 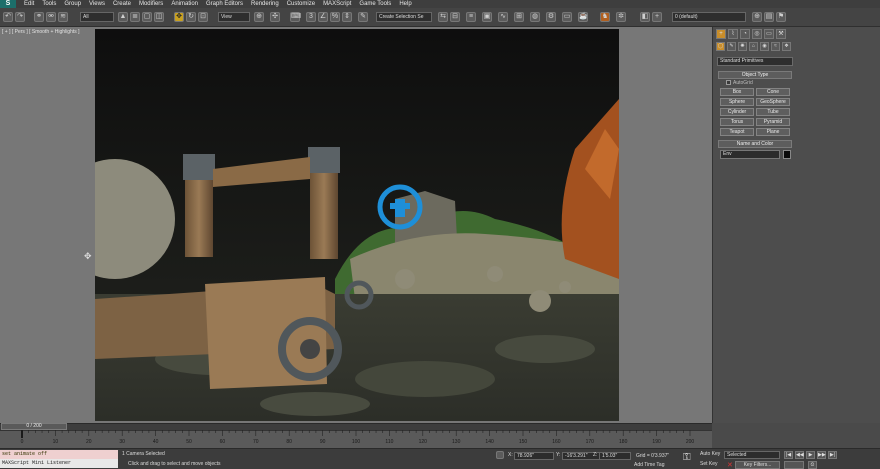 I want to click on menu-group: Group, so click(x=72, y=4).